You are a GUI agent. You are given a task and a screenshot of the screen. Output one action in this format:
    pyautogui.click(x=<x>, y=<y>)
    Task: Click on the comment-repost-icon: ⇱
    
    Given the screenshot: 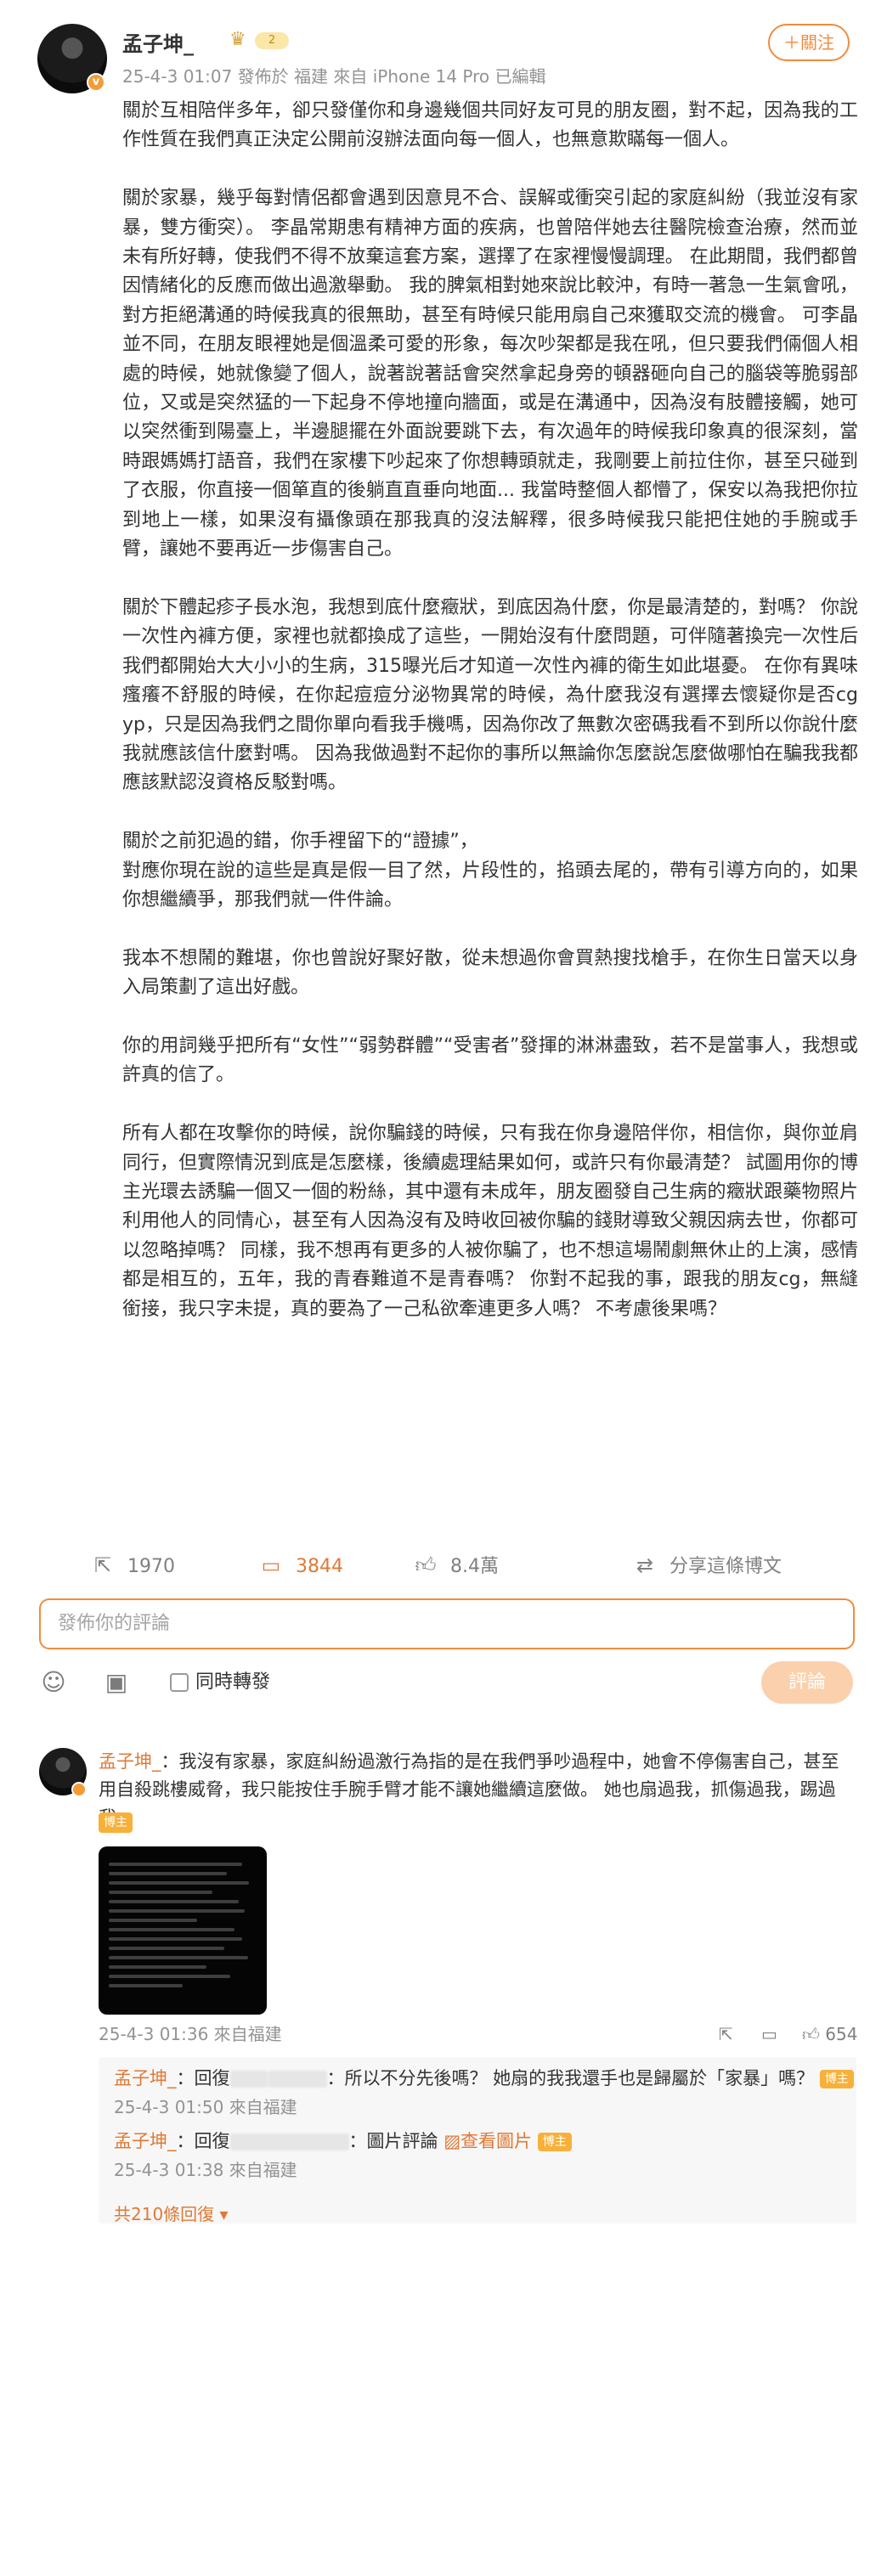 What is the action you would take?
    pyautogui.click(x=726, y=2034)
    